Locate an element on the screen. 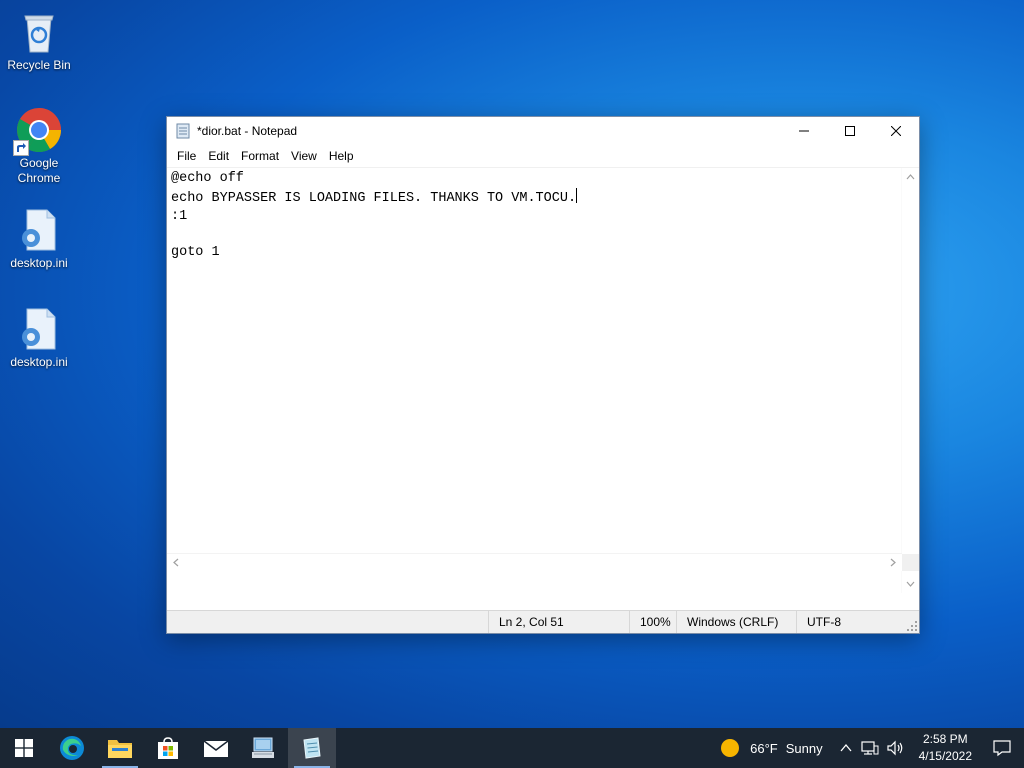 The height and width of the screenshot is (768, 1024). text-caret is located at coordinates (577, 195).